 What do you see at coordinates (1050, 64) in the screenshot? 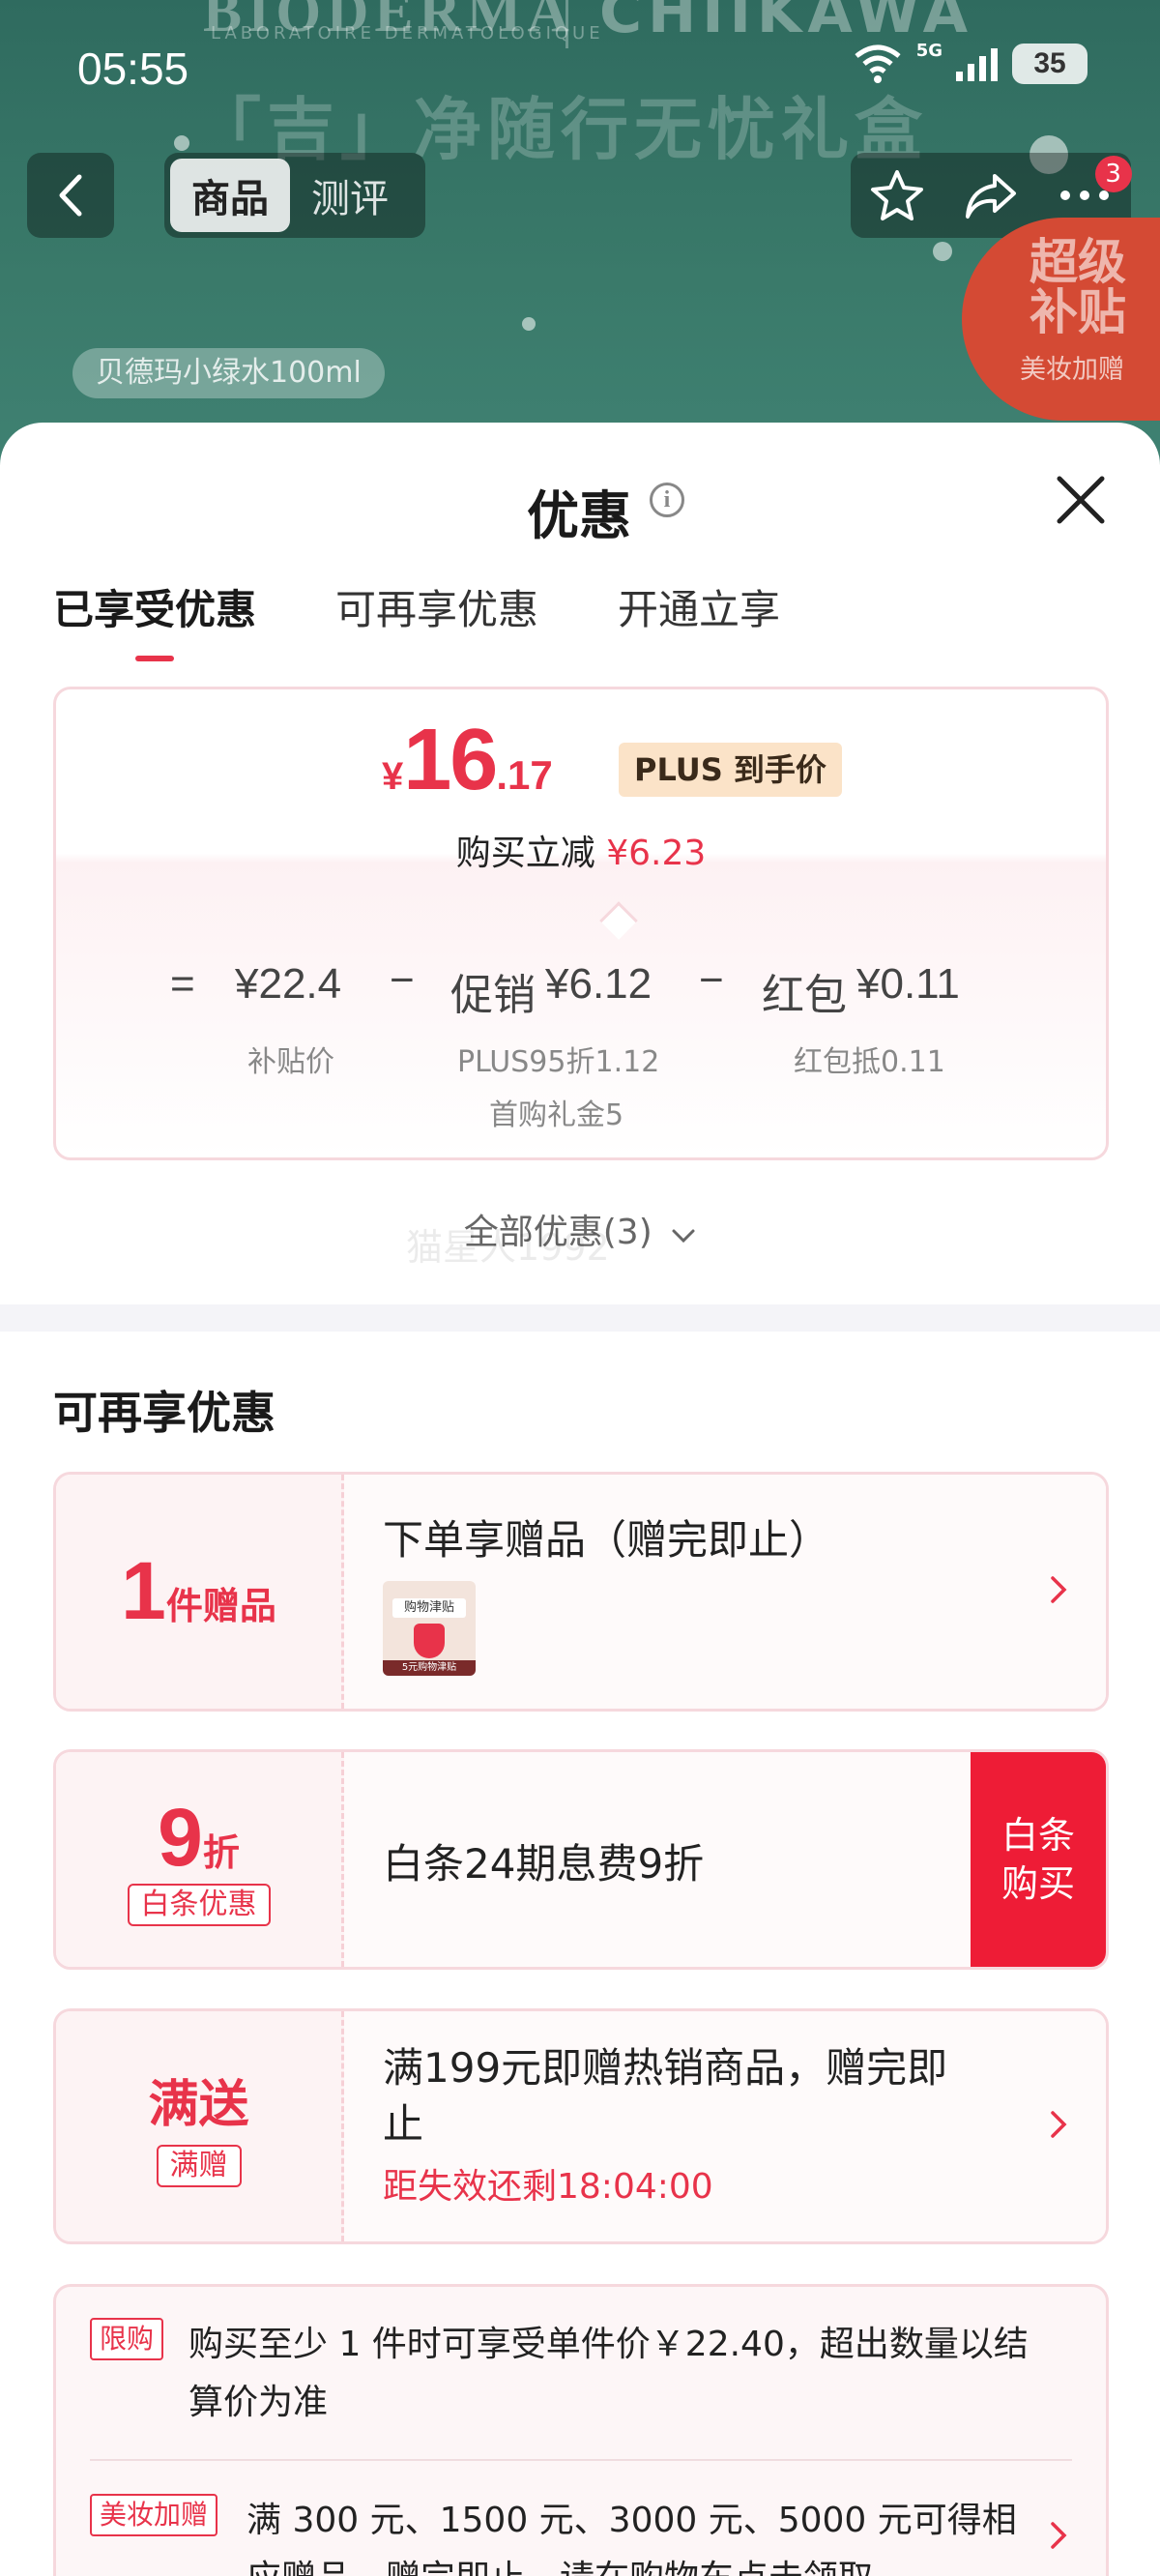
I see `battery-indicator: 35` at bounding box center [1050, 64].